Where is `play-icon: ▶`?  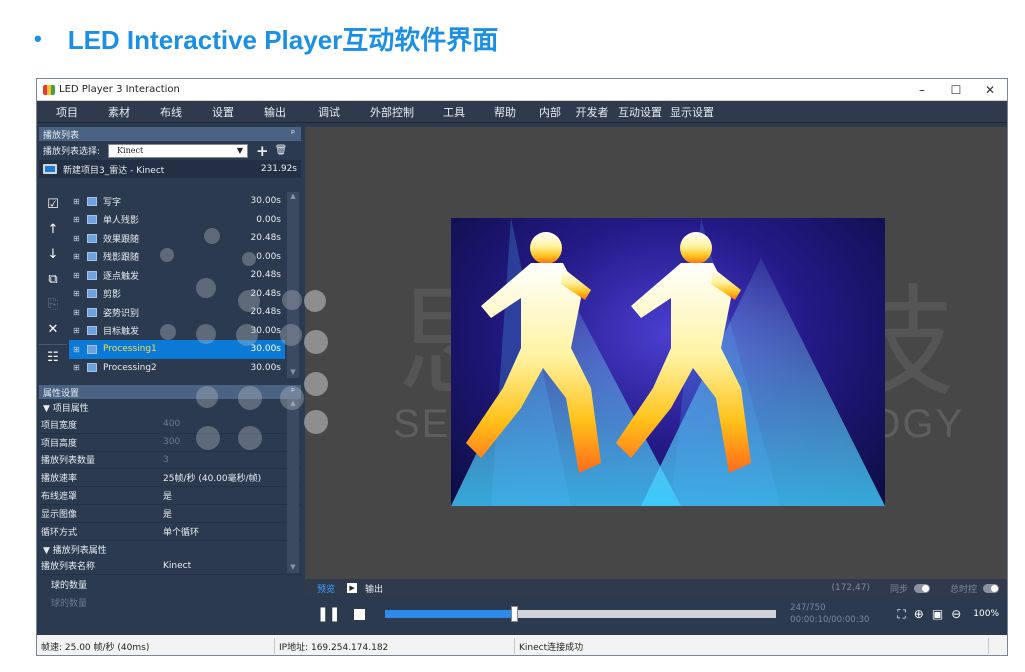 play-icon: ▶ is located at coordinates (352, 588).